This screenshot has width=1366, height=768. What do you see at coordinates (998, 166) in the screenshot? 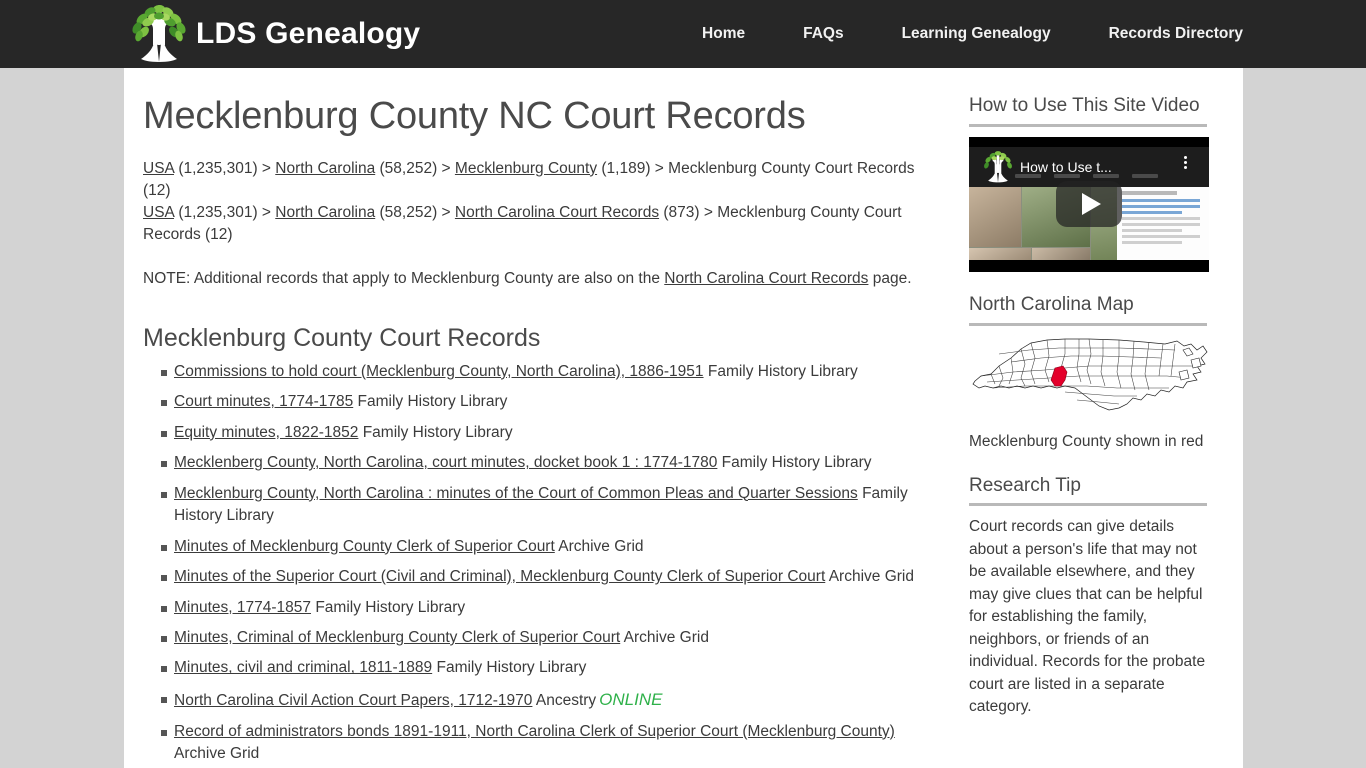
I see `video-tree-logo-icon` at bounding box center [998, 166].